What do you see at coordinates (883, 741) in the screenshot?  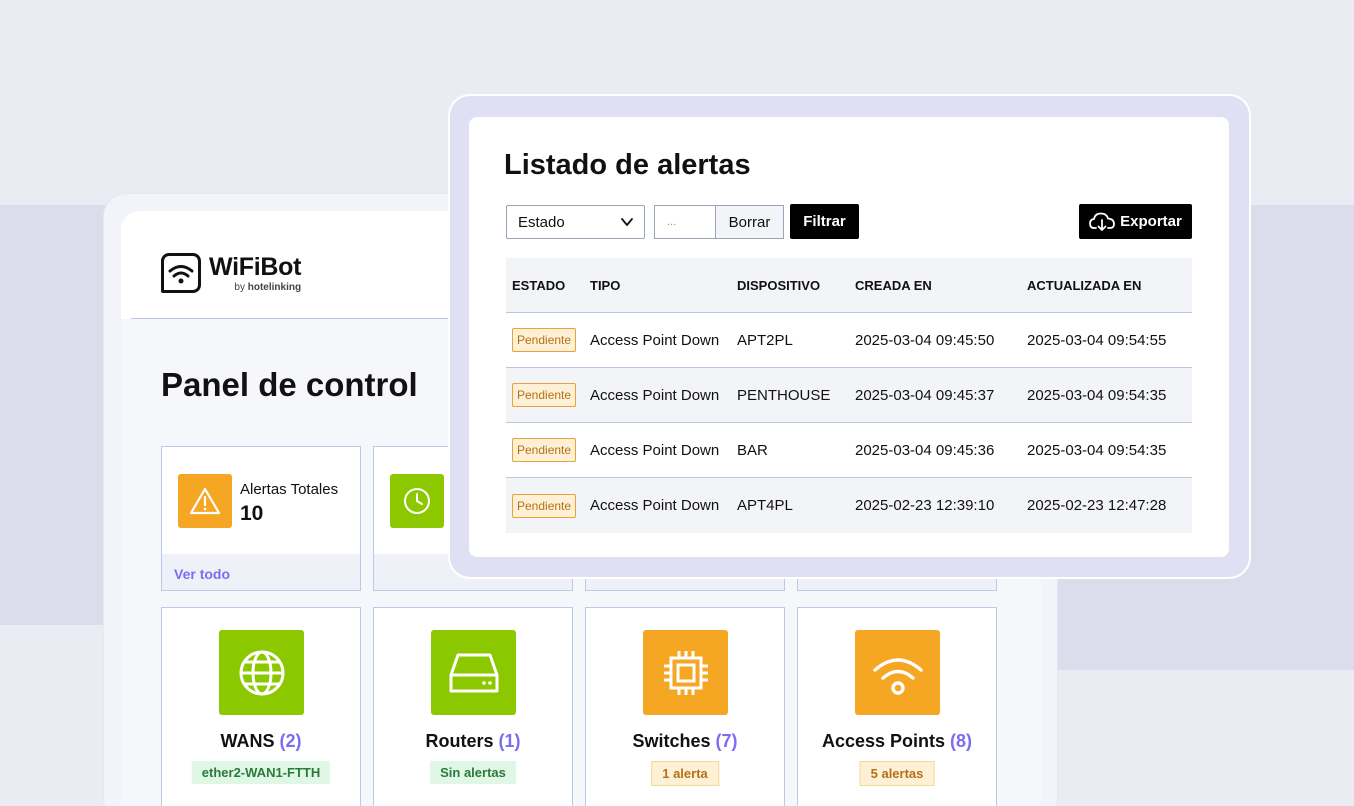 I see `device-name: Access Points` at bounding box center [883, 741].